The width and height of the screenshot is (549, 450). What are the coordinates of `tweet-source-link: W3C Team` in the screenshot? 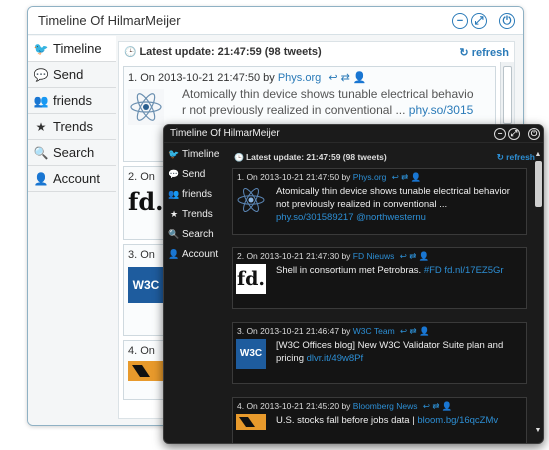 It's located at (374, 331).